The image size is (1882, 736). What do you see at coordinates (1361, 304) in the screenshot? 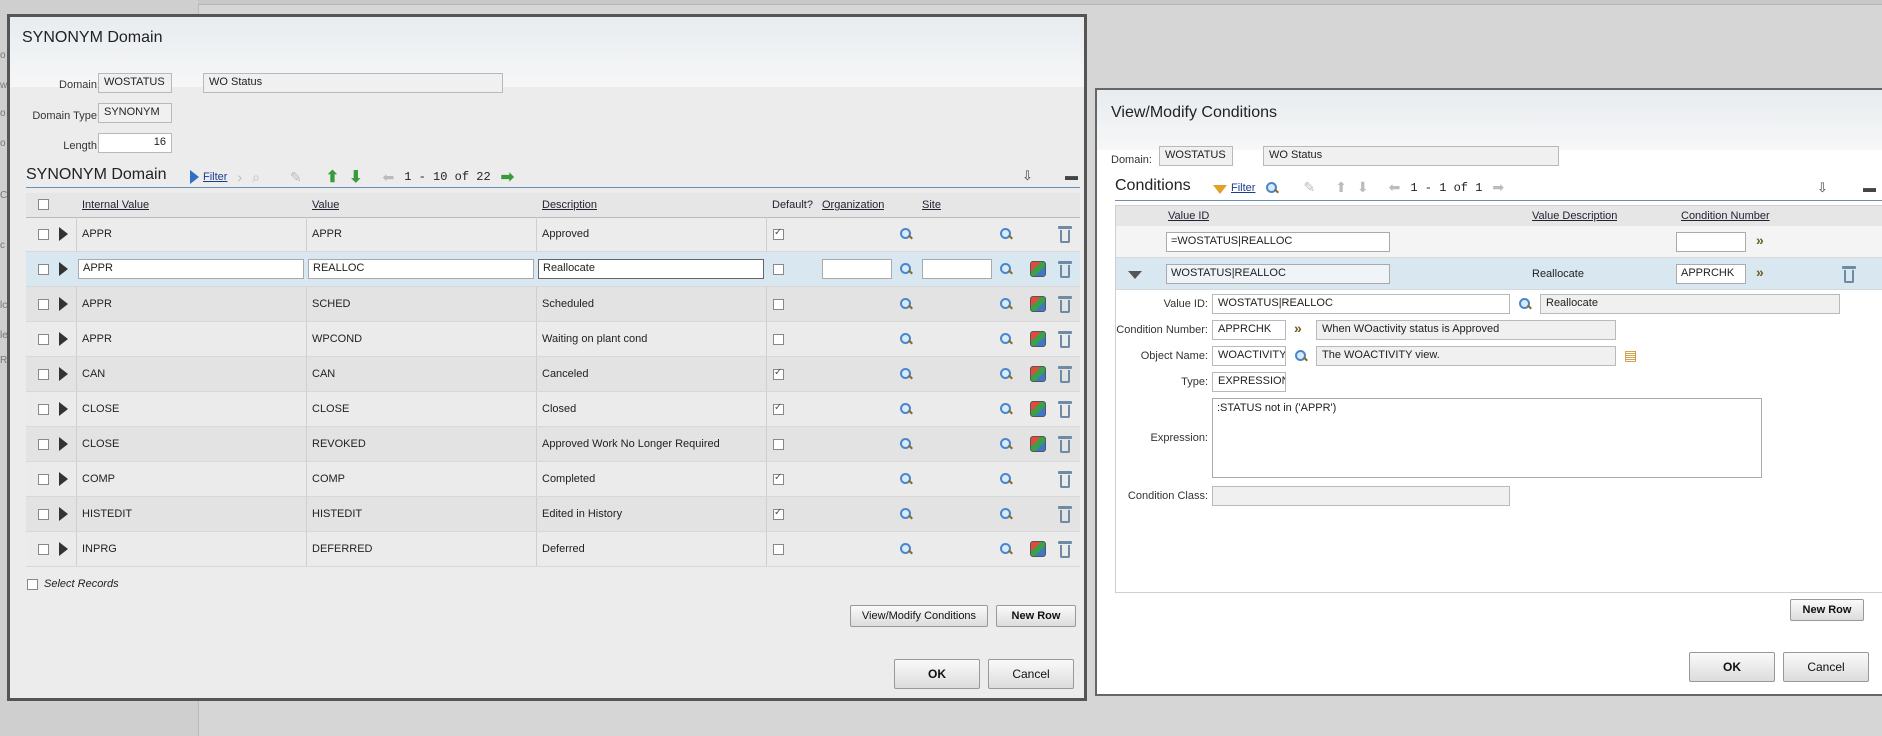
I see `value-id-detail-field: WOSTATUS|REALLOC` at bounding box center [1361, 304].